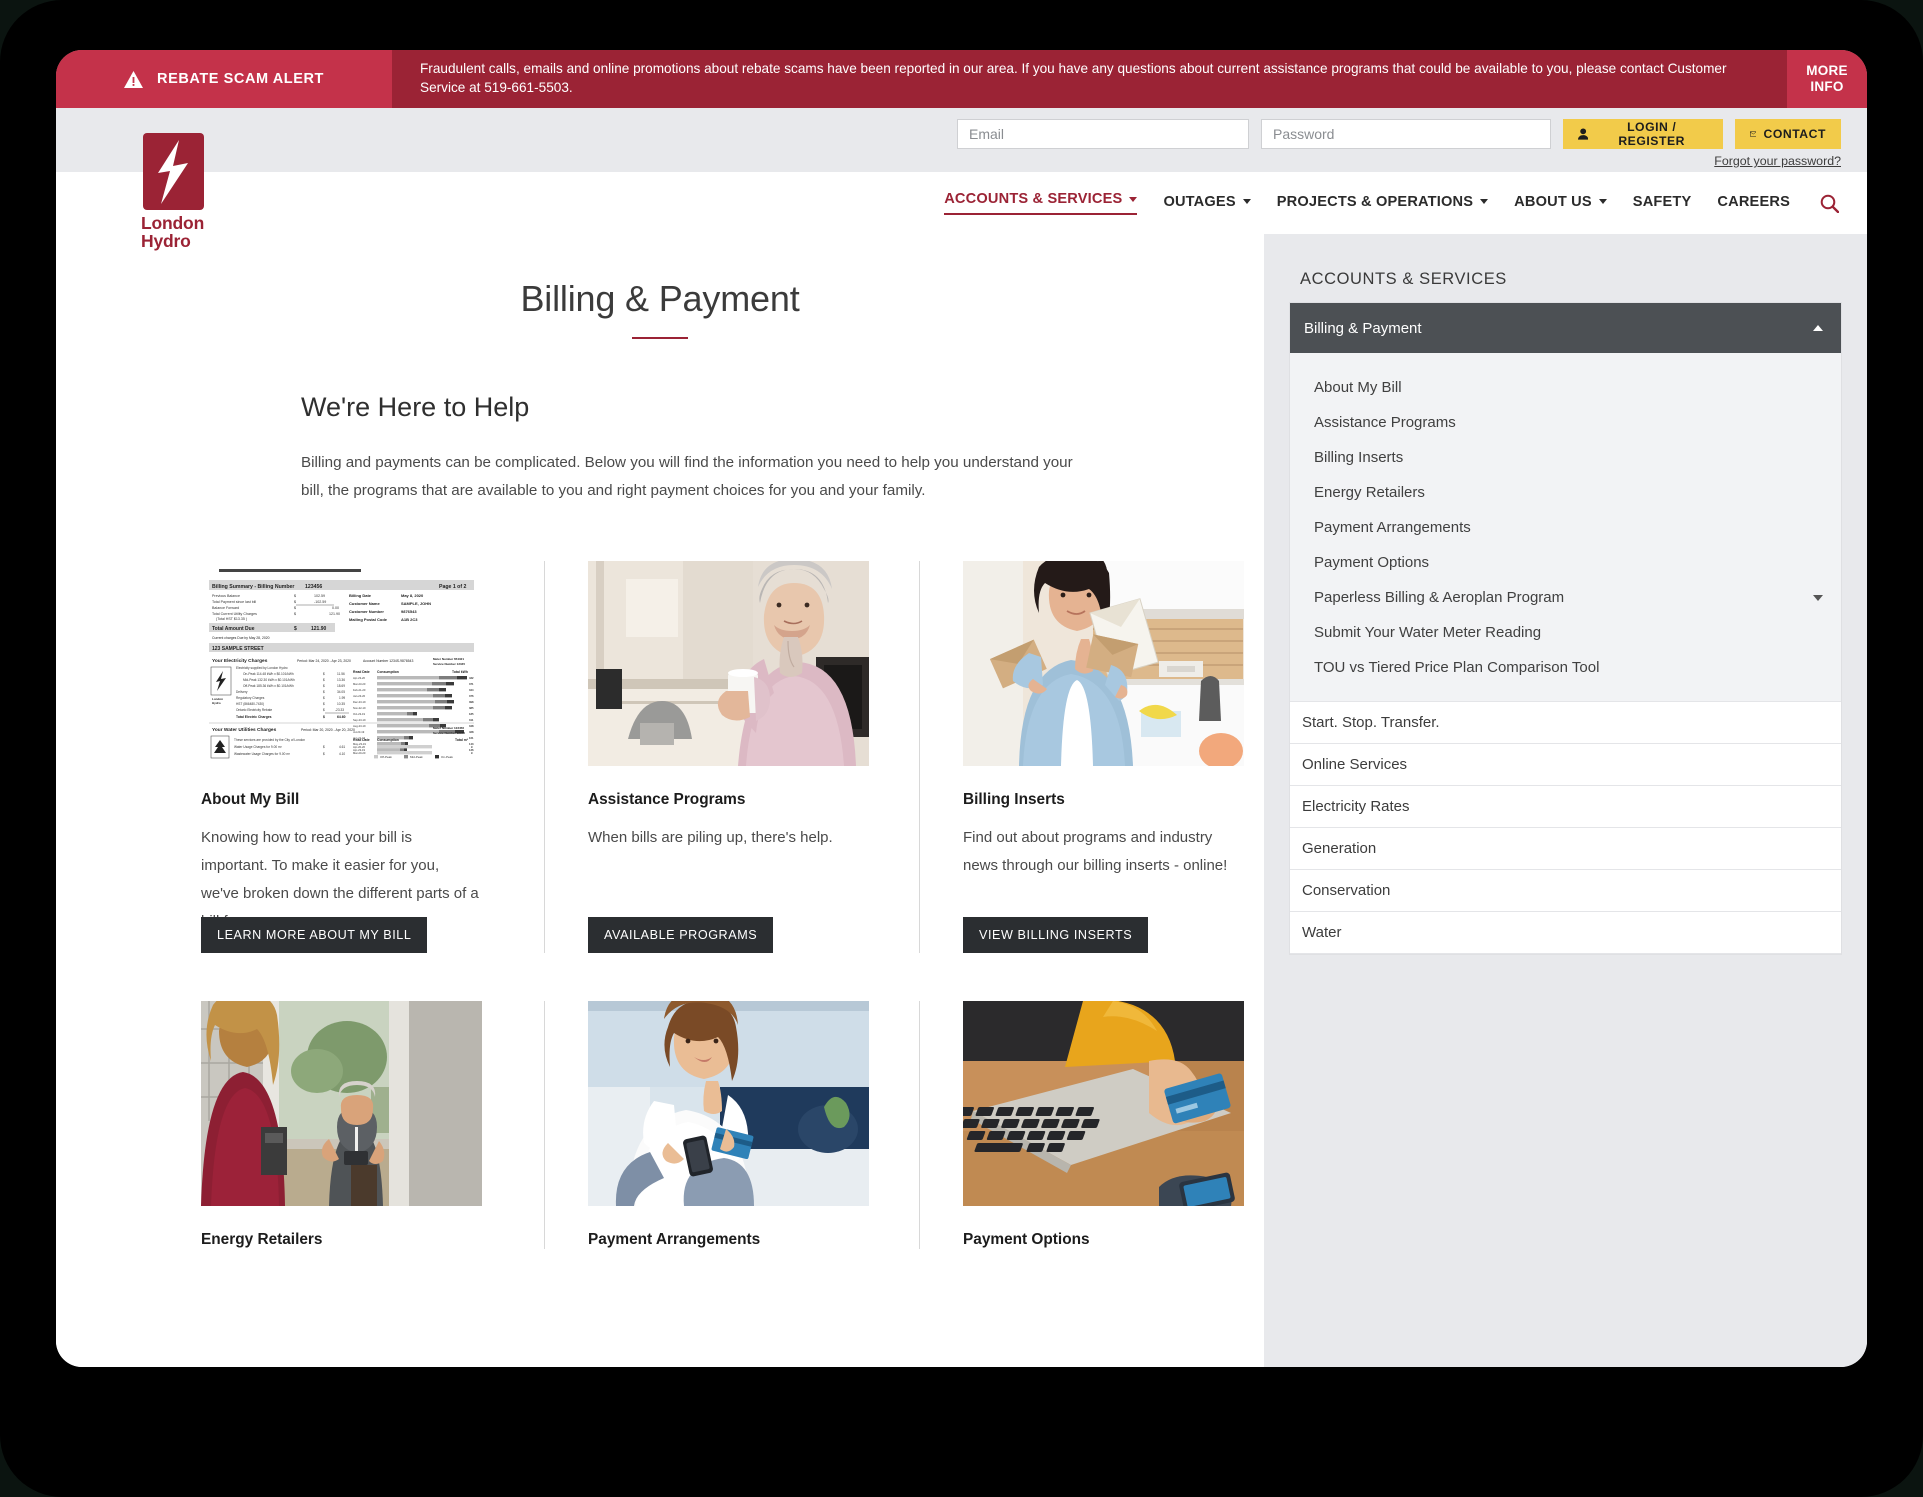 The height and width of the screenshot is (1497, 1923). I want to click on card-title: Payment Options, so click(1026, 1240).